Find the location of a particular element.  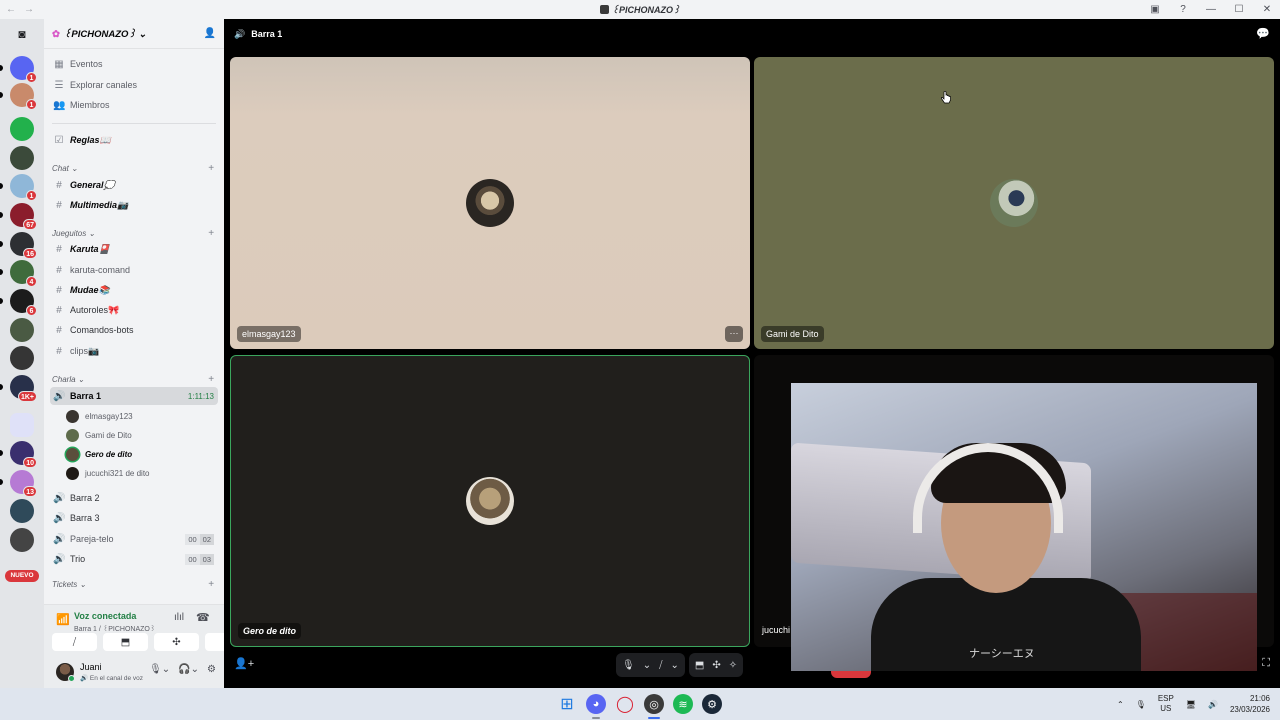

voice-channel-barra-2: 🔊 Barra 2 is located at coordinates (134, 498).